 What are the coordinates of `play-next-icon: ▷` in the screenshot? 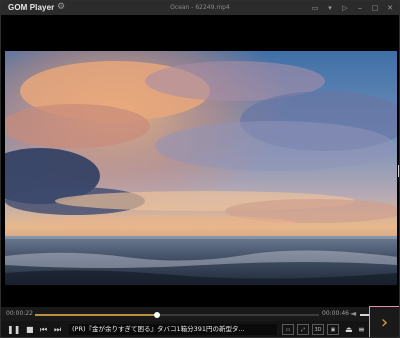 It's located at (345, 7).